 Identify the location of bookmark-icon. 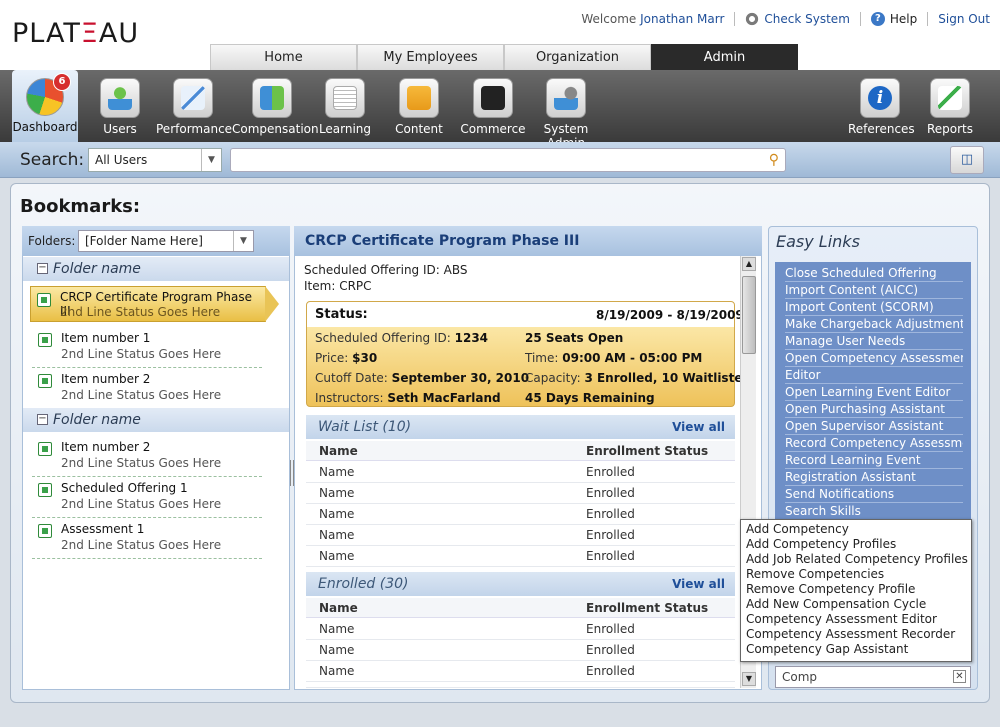
(45, 340).